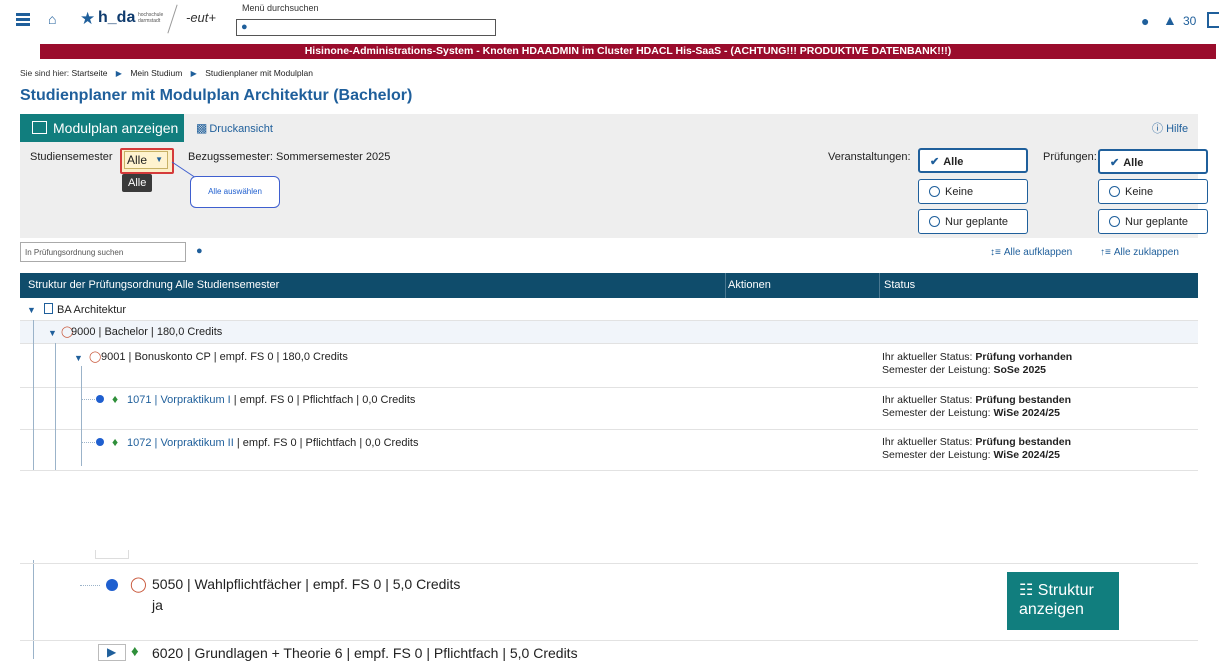 The width and height of the screenshot is (1220, 661). I want to click on bell-icon: ▲, so click(1170, 20).